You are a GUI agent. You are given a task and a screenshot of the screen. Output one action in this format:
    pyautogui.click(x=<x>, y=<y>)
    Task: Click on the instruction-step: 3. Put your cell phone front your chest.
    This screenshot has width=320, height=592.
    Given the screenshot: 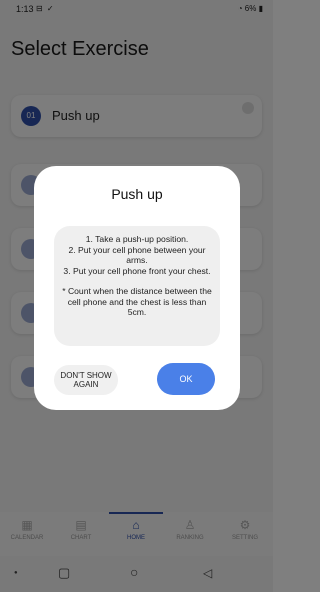 What is the action you would take?
    pyautogui.click(x=137, y=270)
    